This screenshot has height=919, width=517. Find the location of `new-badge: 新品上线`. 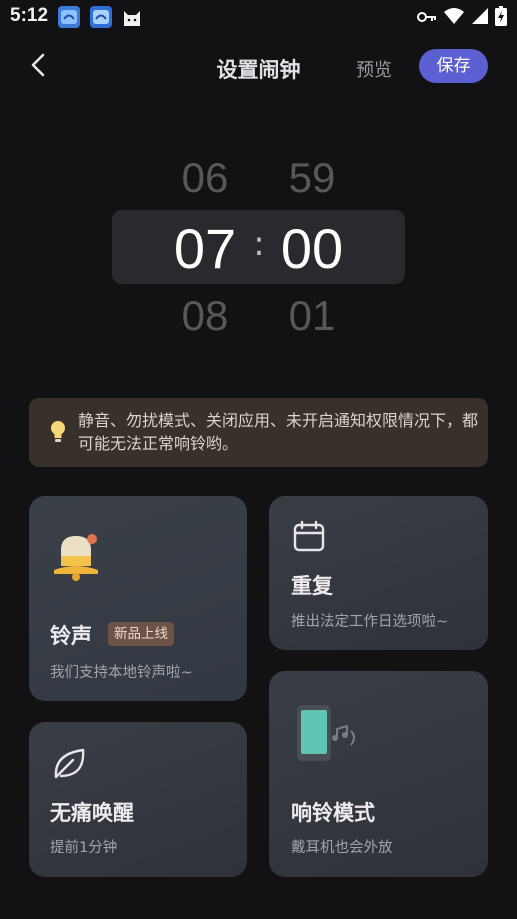

new-badge: 新品上线 is located at coordinates (141, 634).